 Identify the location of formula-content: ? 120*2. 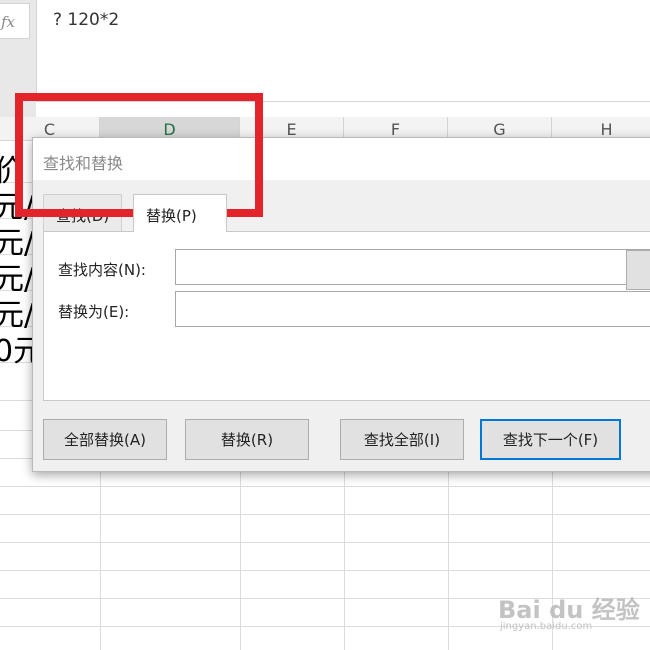
(86, 20).